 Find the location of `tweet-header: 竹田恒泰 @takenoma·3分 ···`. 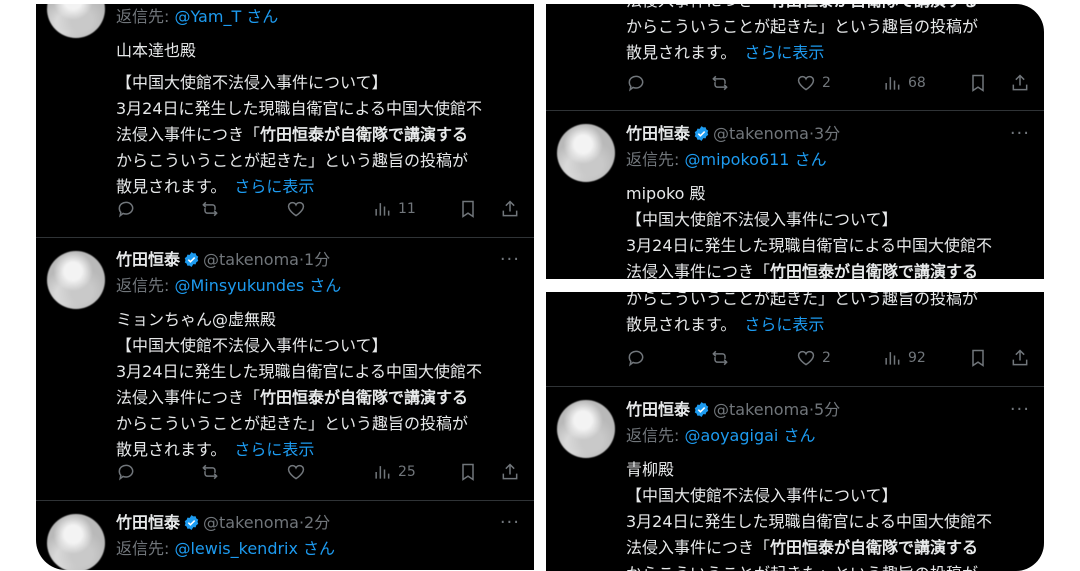

tweet-header: 竹田恒泰 @takenoma·3分 ··· is located at coordinates (828, 134).